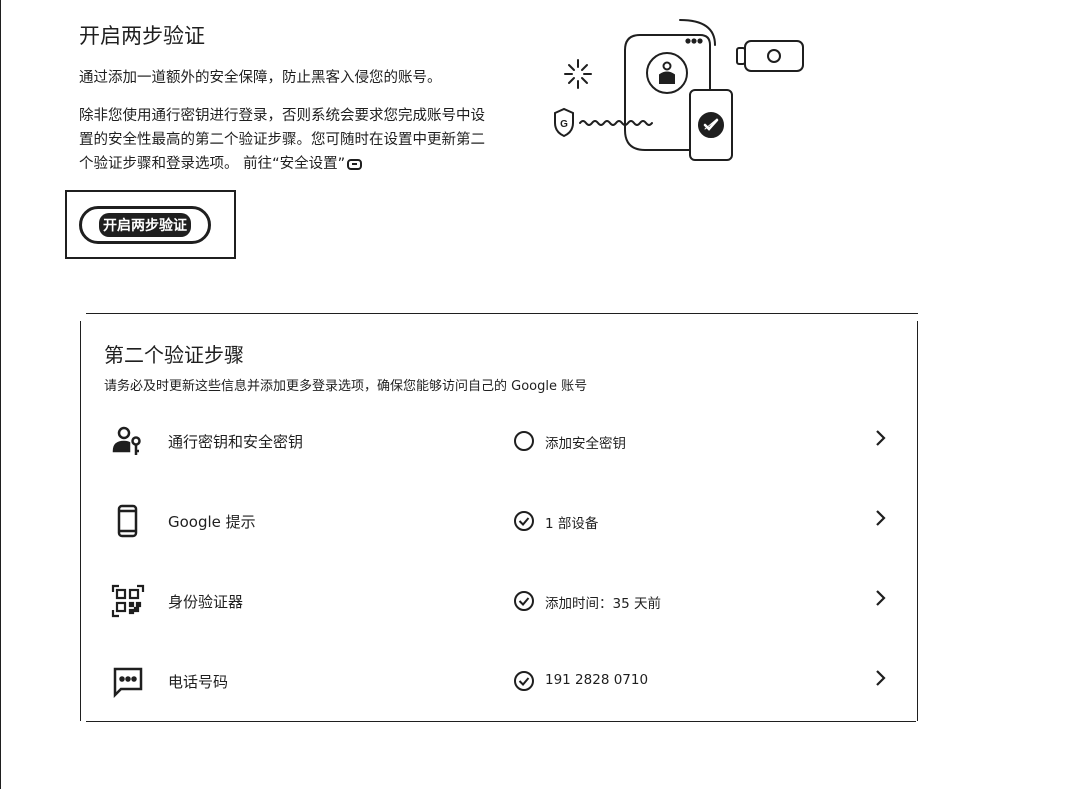 The height and width of the screenshot is (789, 1086). I want to click on lock-person-icon, so click(667, 73).